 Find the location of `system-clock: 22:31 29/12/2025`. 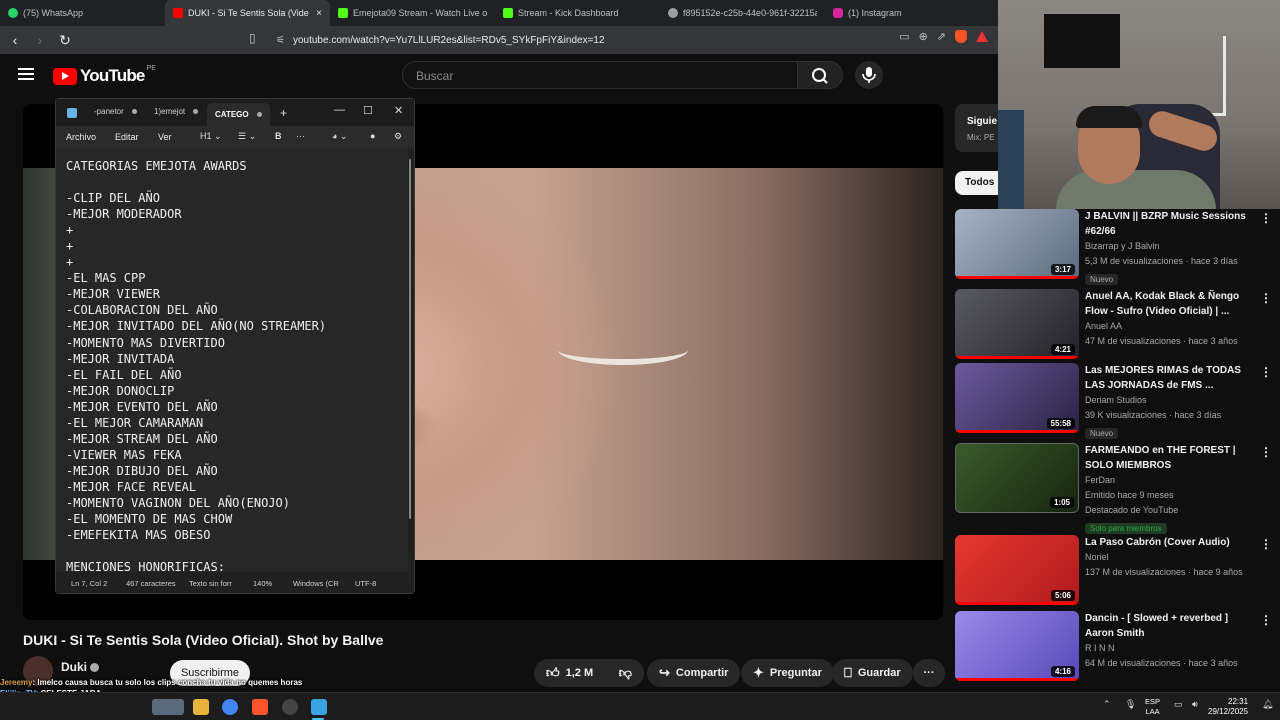

system-clock: 22:31 29/12/2025 is located at coordinates (1228, 707).